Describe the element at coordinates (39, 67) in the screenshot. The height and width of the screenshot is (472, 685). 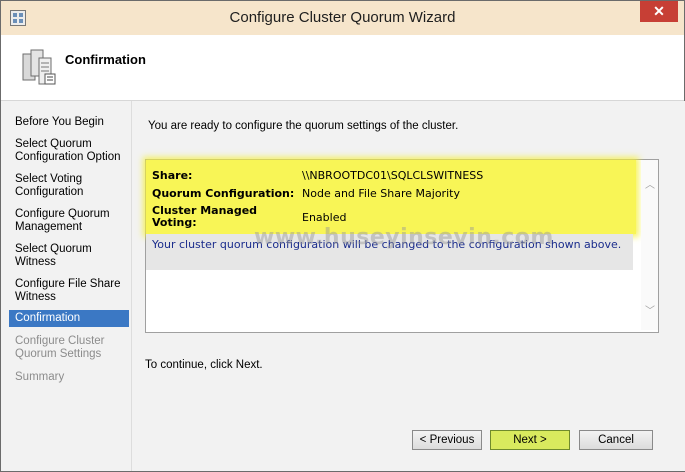
I see `cluster-servers-icon` at that location.